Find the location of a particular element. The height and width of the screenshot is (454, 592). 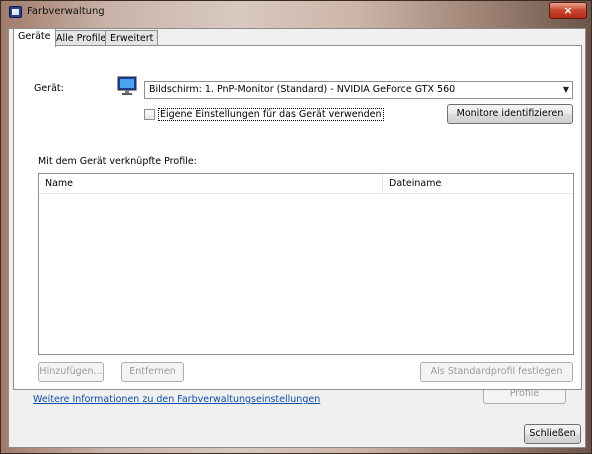

title-bar: Farbverwaltung × is located at coordinates (296, 12).